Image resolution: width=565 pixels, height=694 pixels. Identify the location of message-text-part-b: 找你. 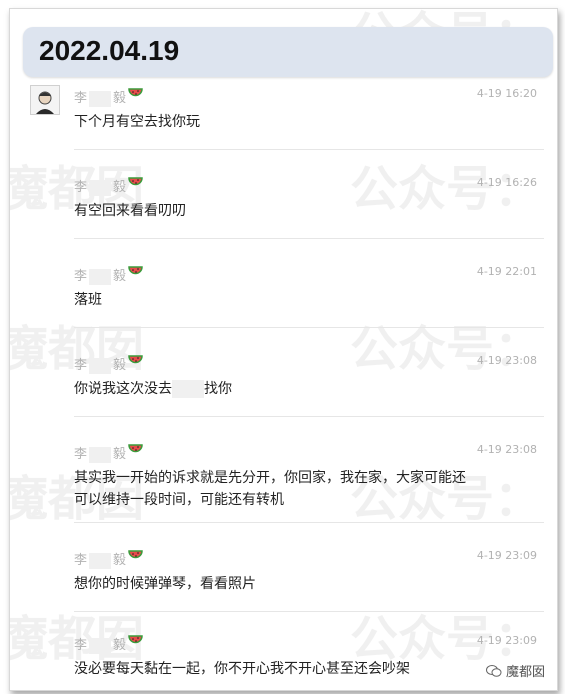
(218, 389).